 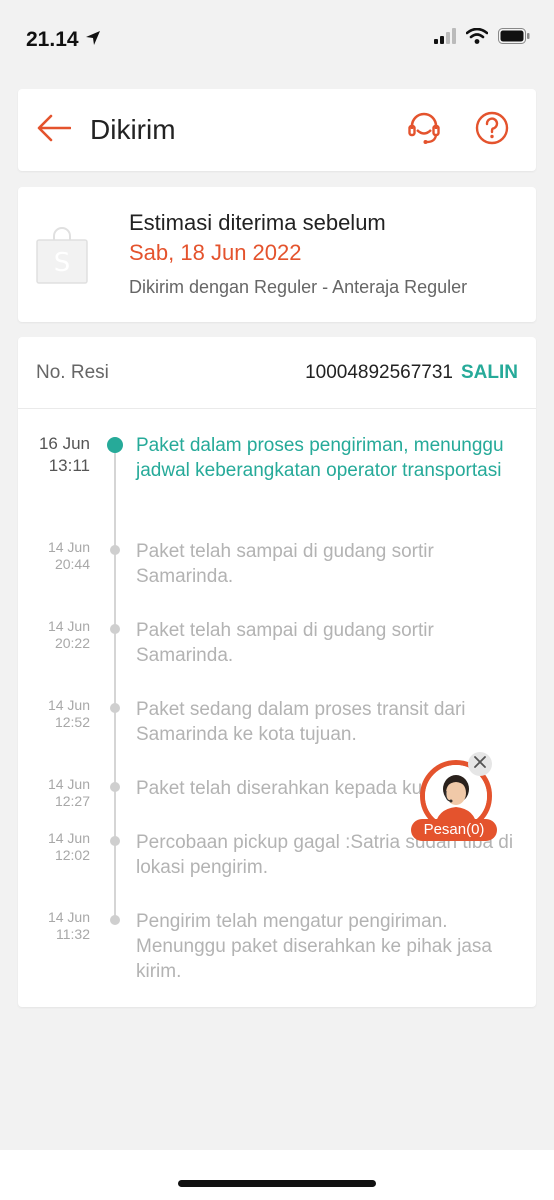 What do you see at coordinates (257, 222) in the screenshot?
I see `estimate-label: Estimasi diterima sebelum` at bounding box center [257, 222].